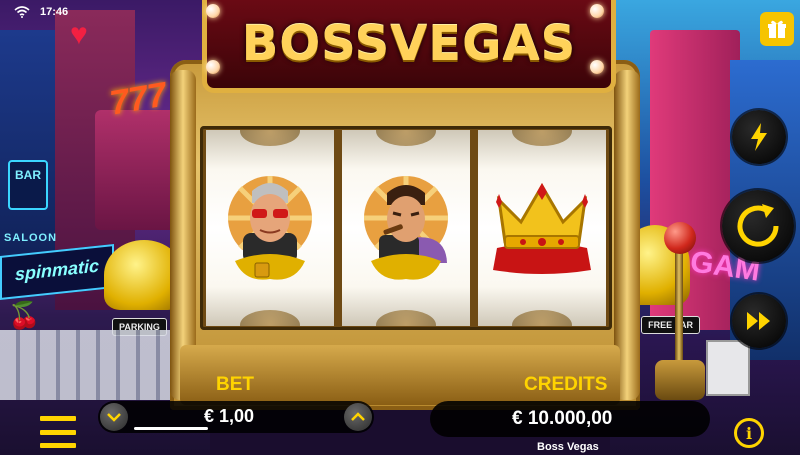 Image resolution: width=800 pixels, height=455 pixels. Describe the element at coordinates (54, 12) in the screenshot. I see `clock: 17:46` at that location.